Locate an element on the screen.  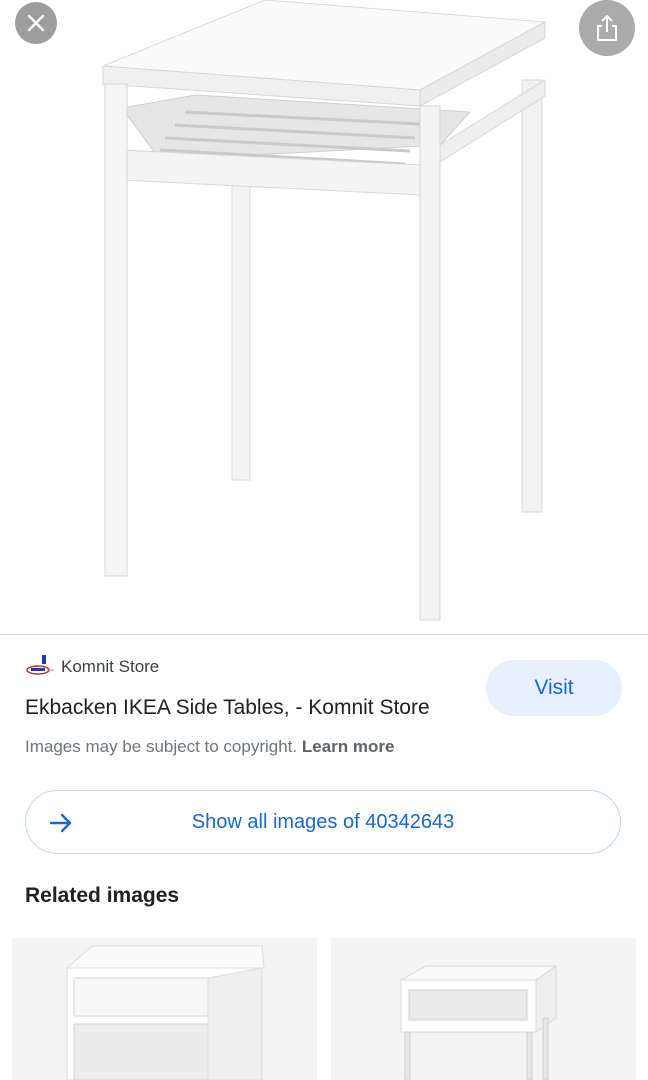
divider is located at coordinates (324, 634).